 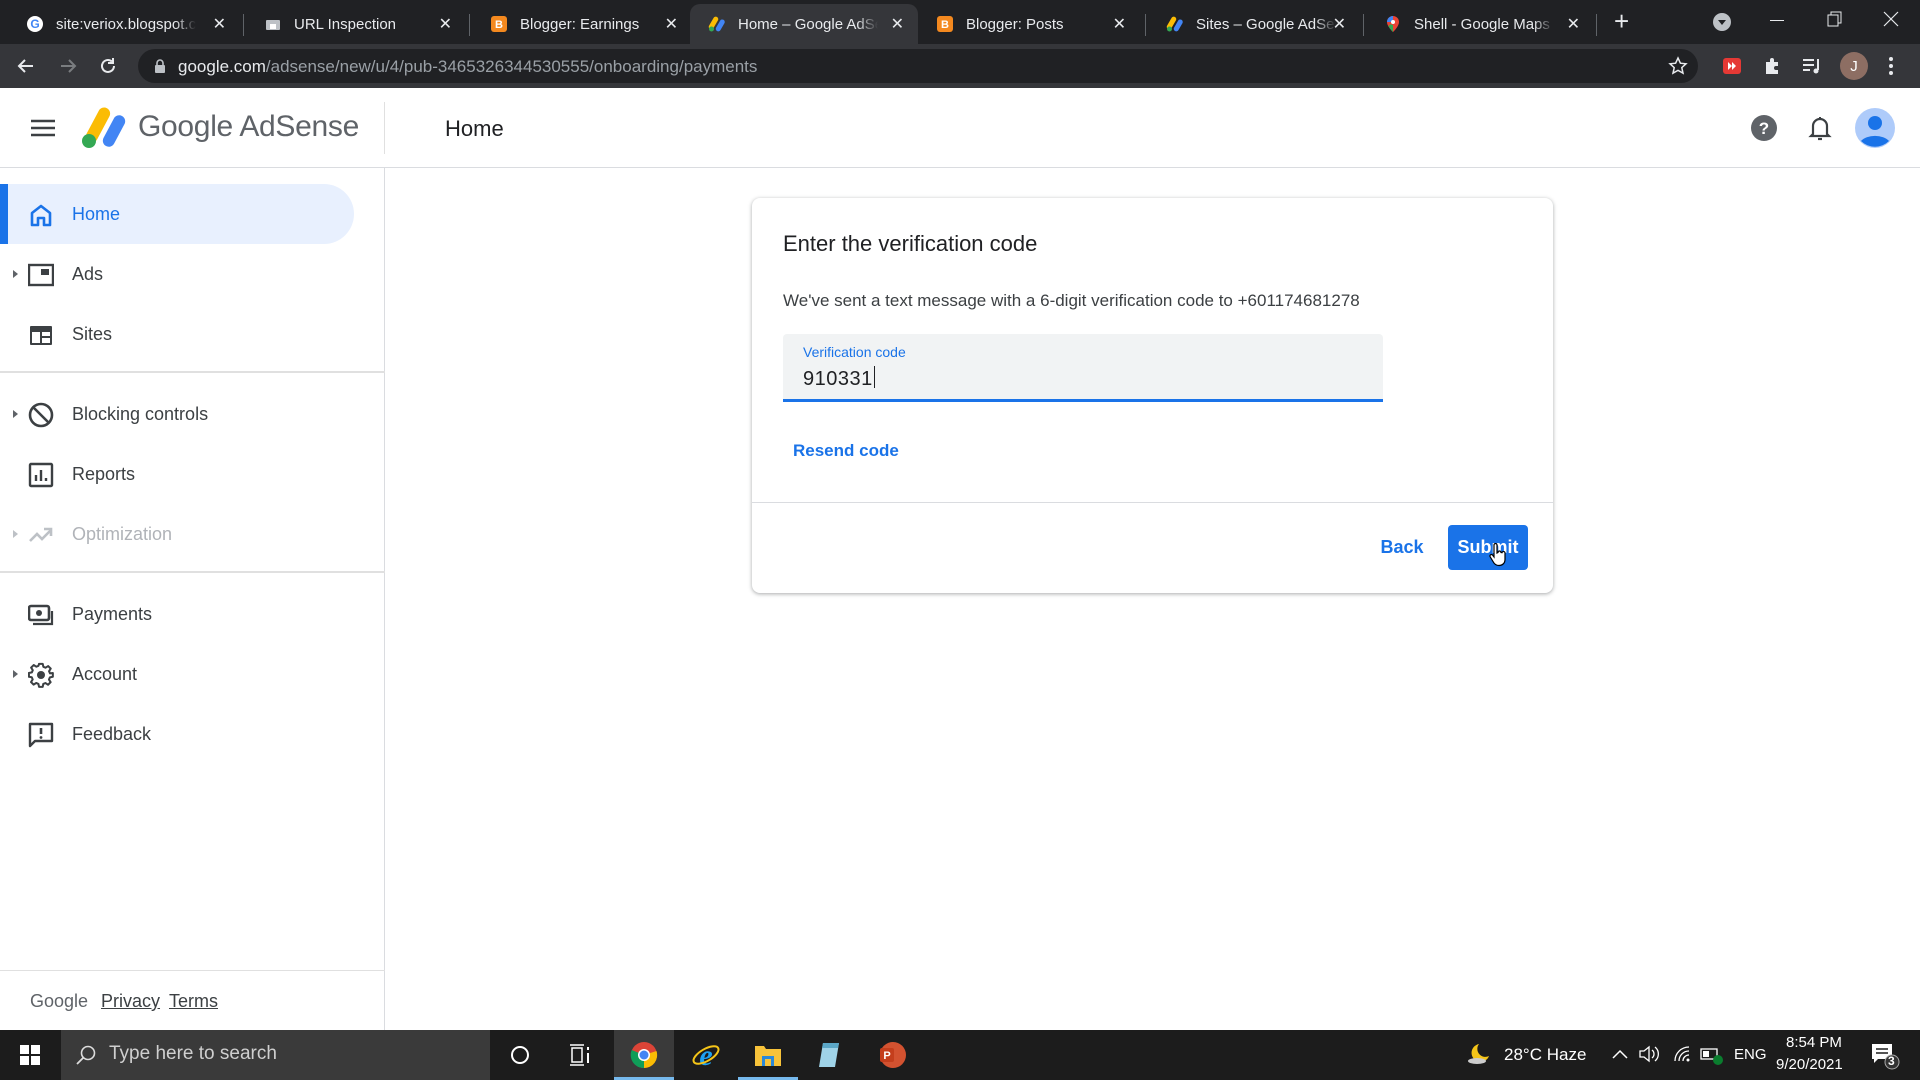 What do you see at coordinates (177, 334) in the screenshot?
I see `sidebar-item-sites: Sites` at bounding box center [177, 334].